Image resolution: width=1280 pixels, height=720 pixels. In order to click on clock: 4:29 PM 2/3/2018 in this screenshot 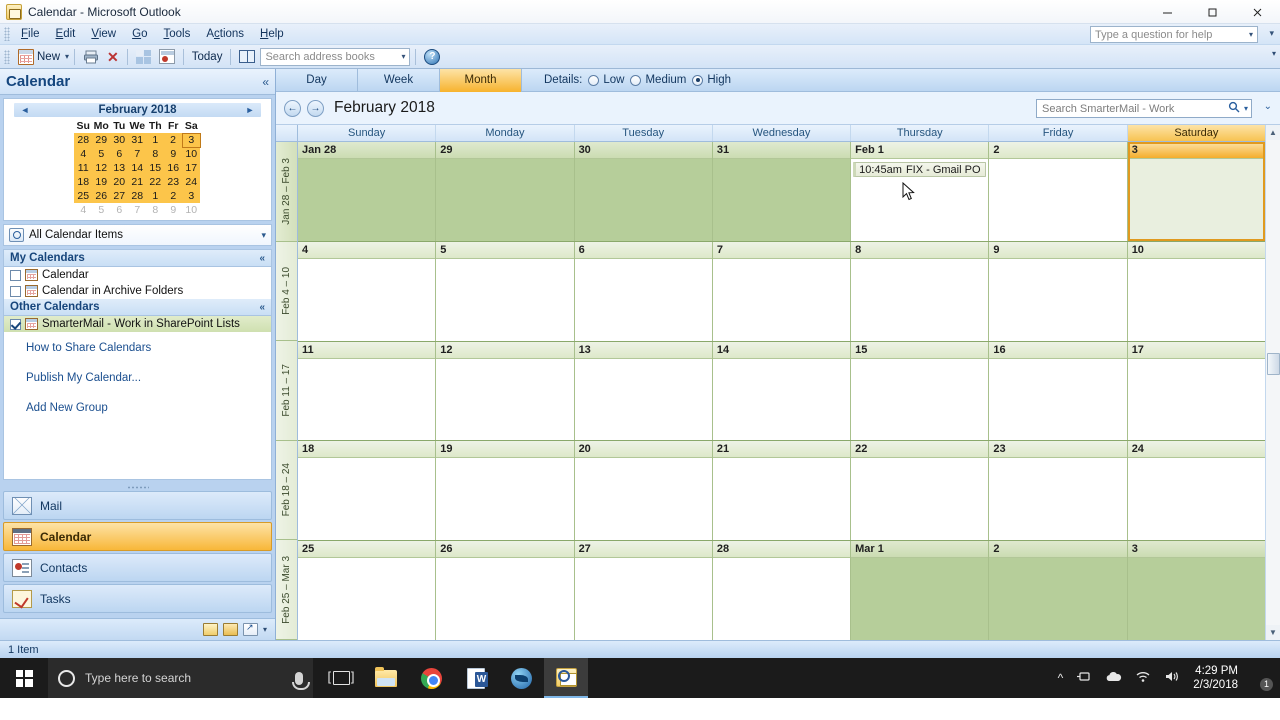, I will do `click(1215, 678)`.